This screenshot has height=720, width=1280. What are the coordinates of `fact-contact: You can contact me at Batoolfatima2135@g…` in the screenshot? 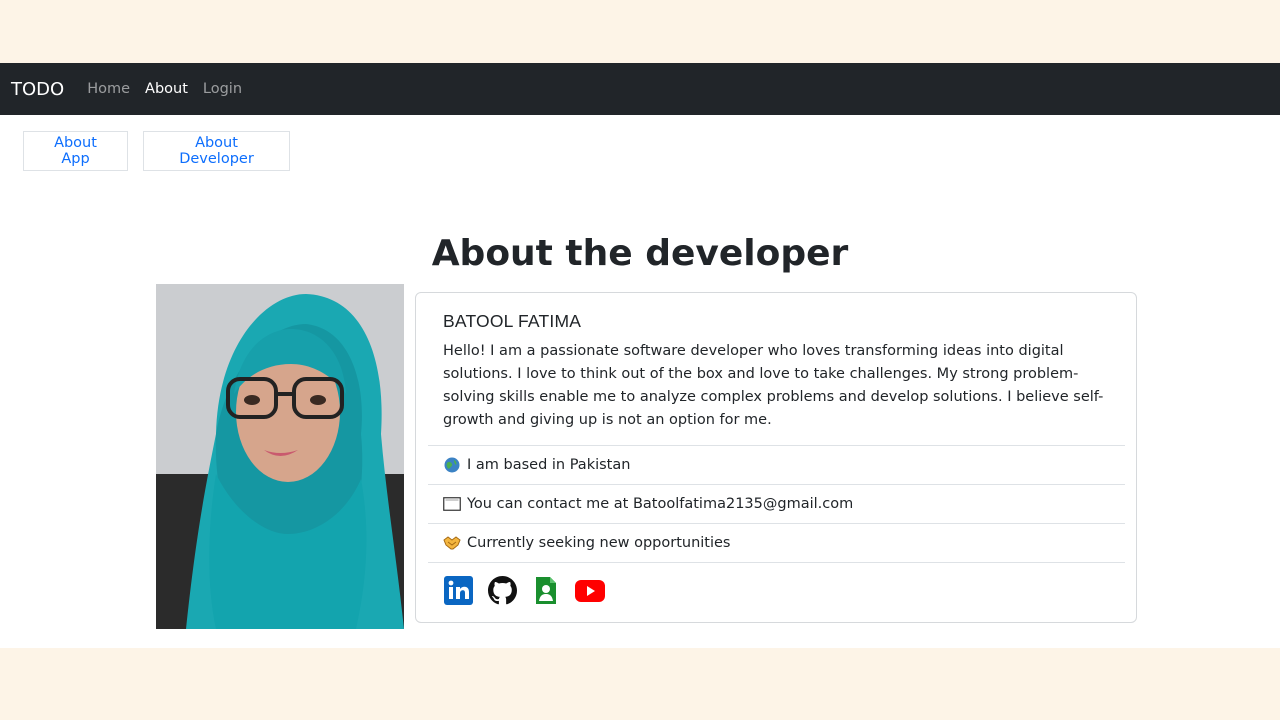 It's located at (776, 503).